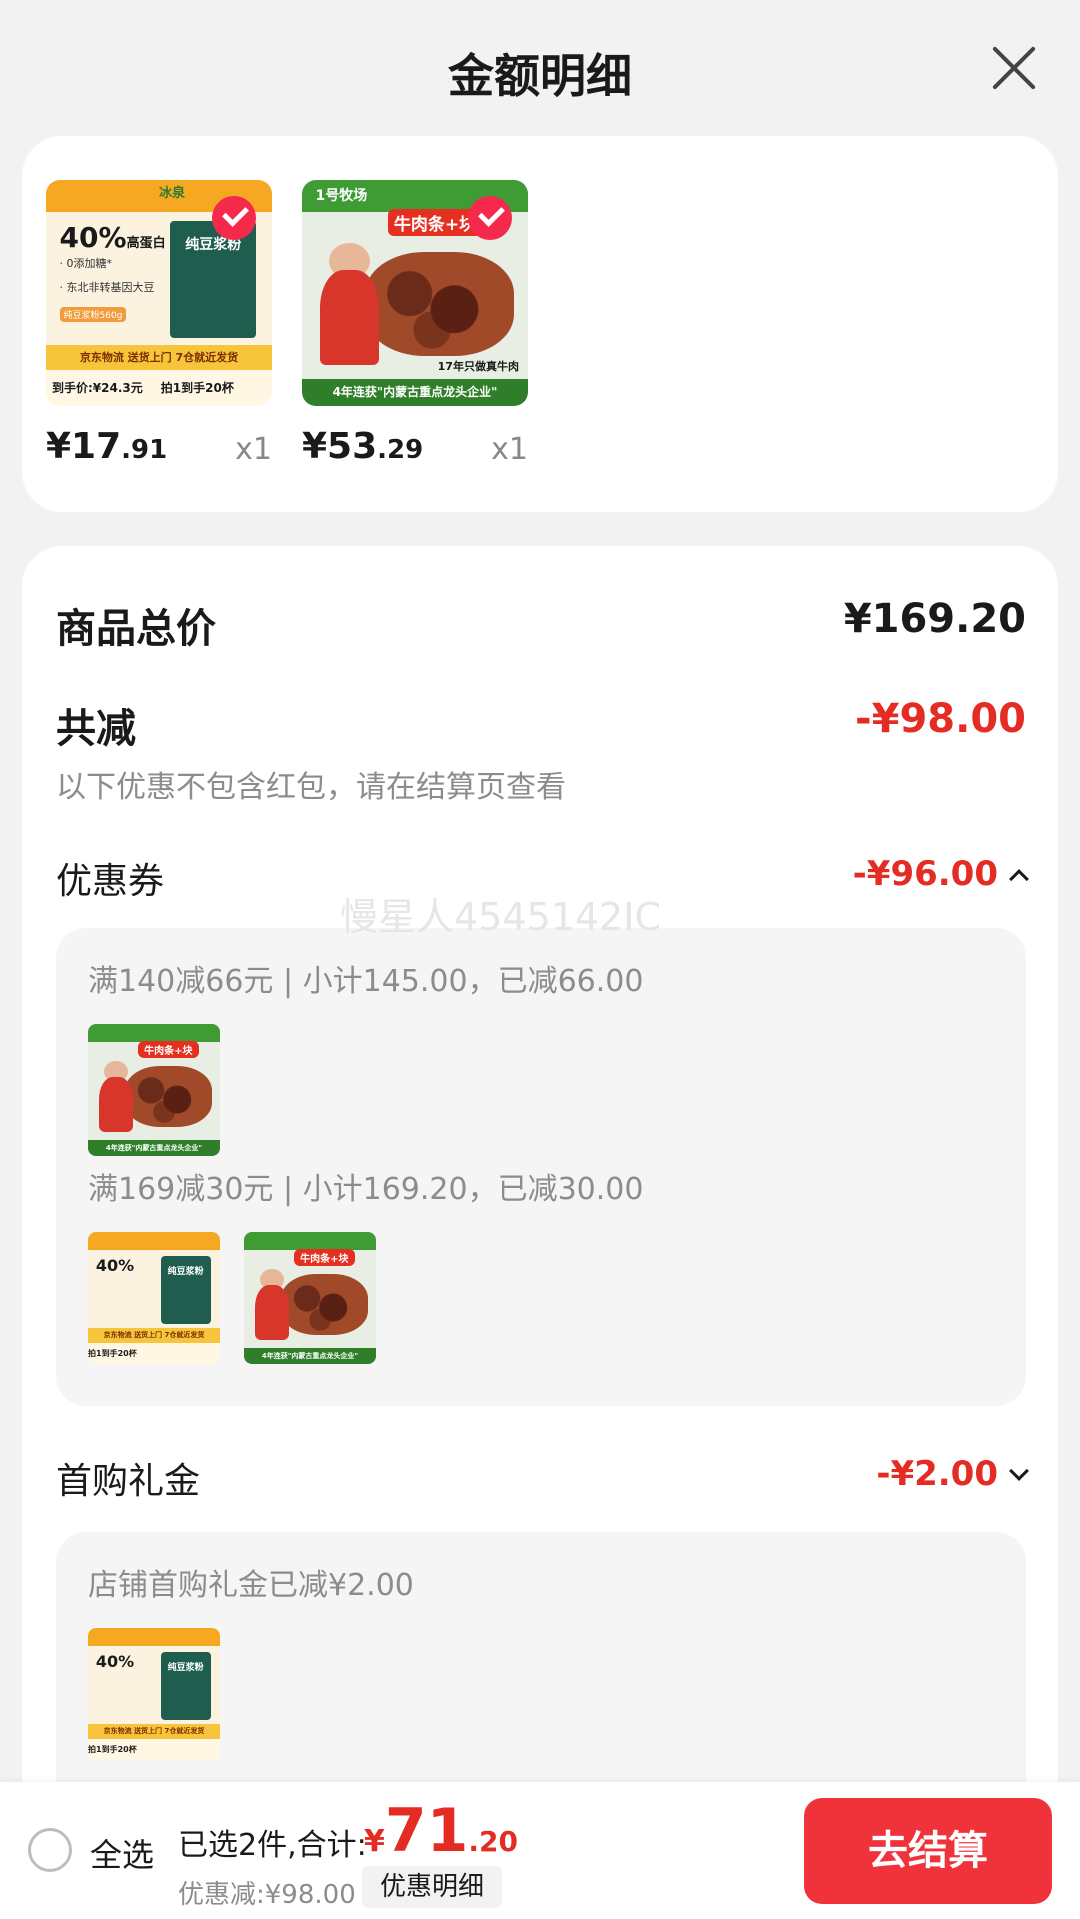 This screenshot has height=1919, width=1080. What do you see at coordinates (159, 387) in the screenshot?
I see `image-foot: 到手价:¥24.3元 拍1到手20杯` at bounding box center [159, 387].